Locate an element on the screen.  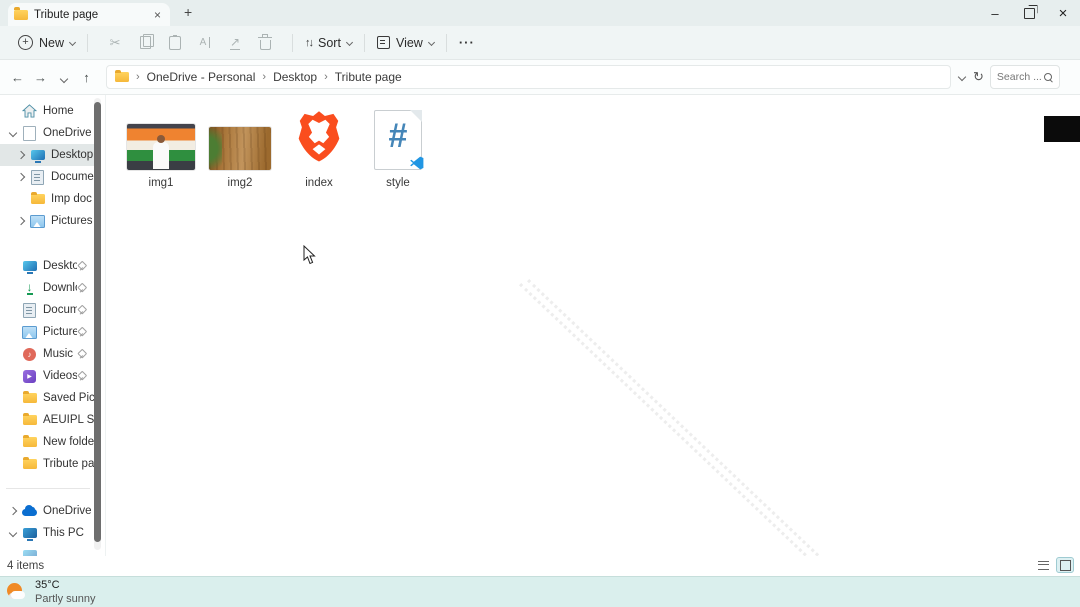
sidebar-item-label: OneDrive - Perso is located at coordinates (69, 133).